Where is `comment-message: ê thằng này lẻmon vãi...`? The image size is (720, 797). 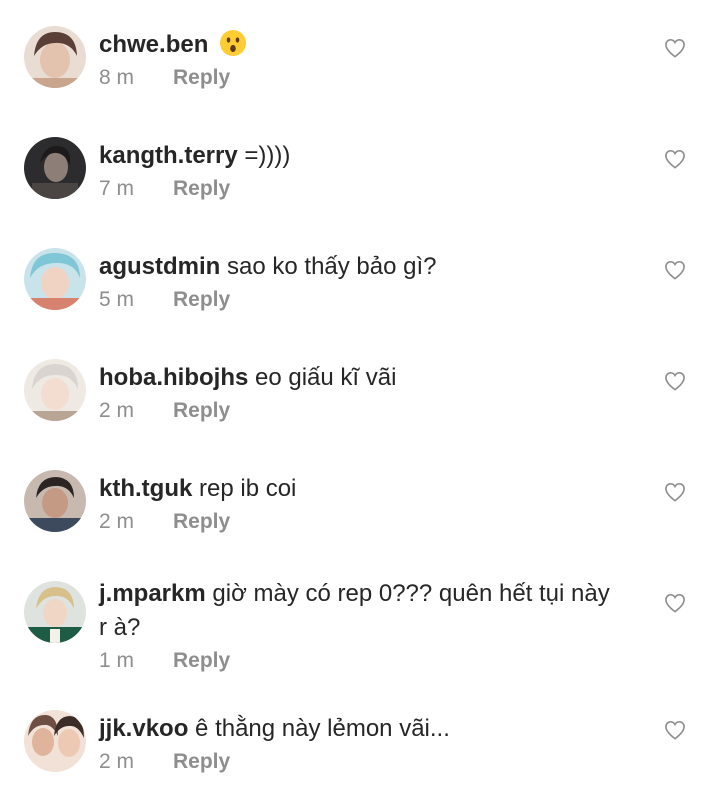
comment-message: ê thằng này lẻmon vãi... is located at coordinates (322, 728).